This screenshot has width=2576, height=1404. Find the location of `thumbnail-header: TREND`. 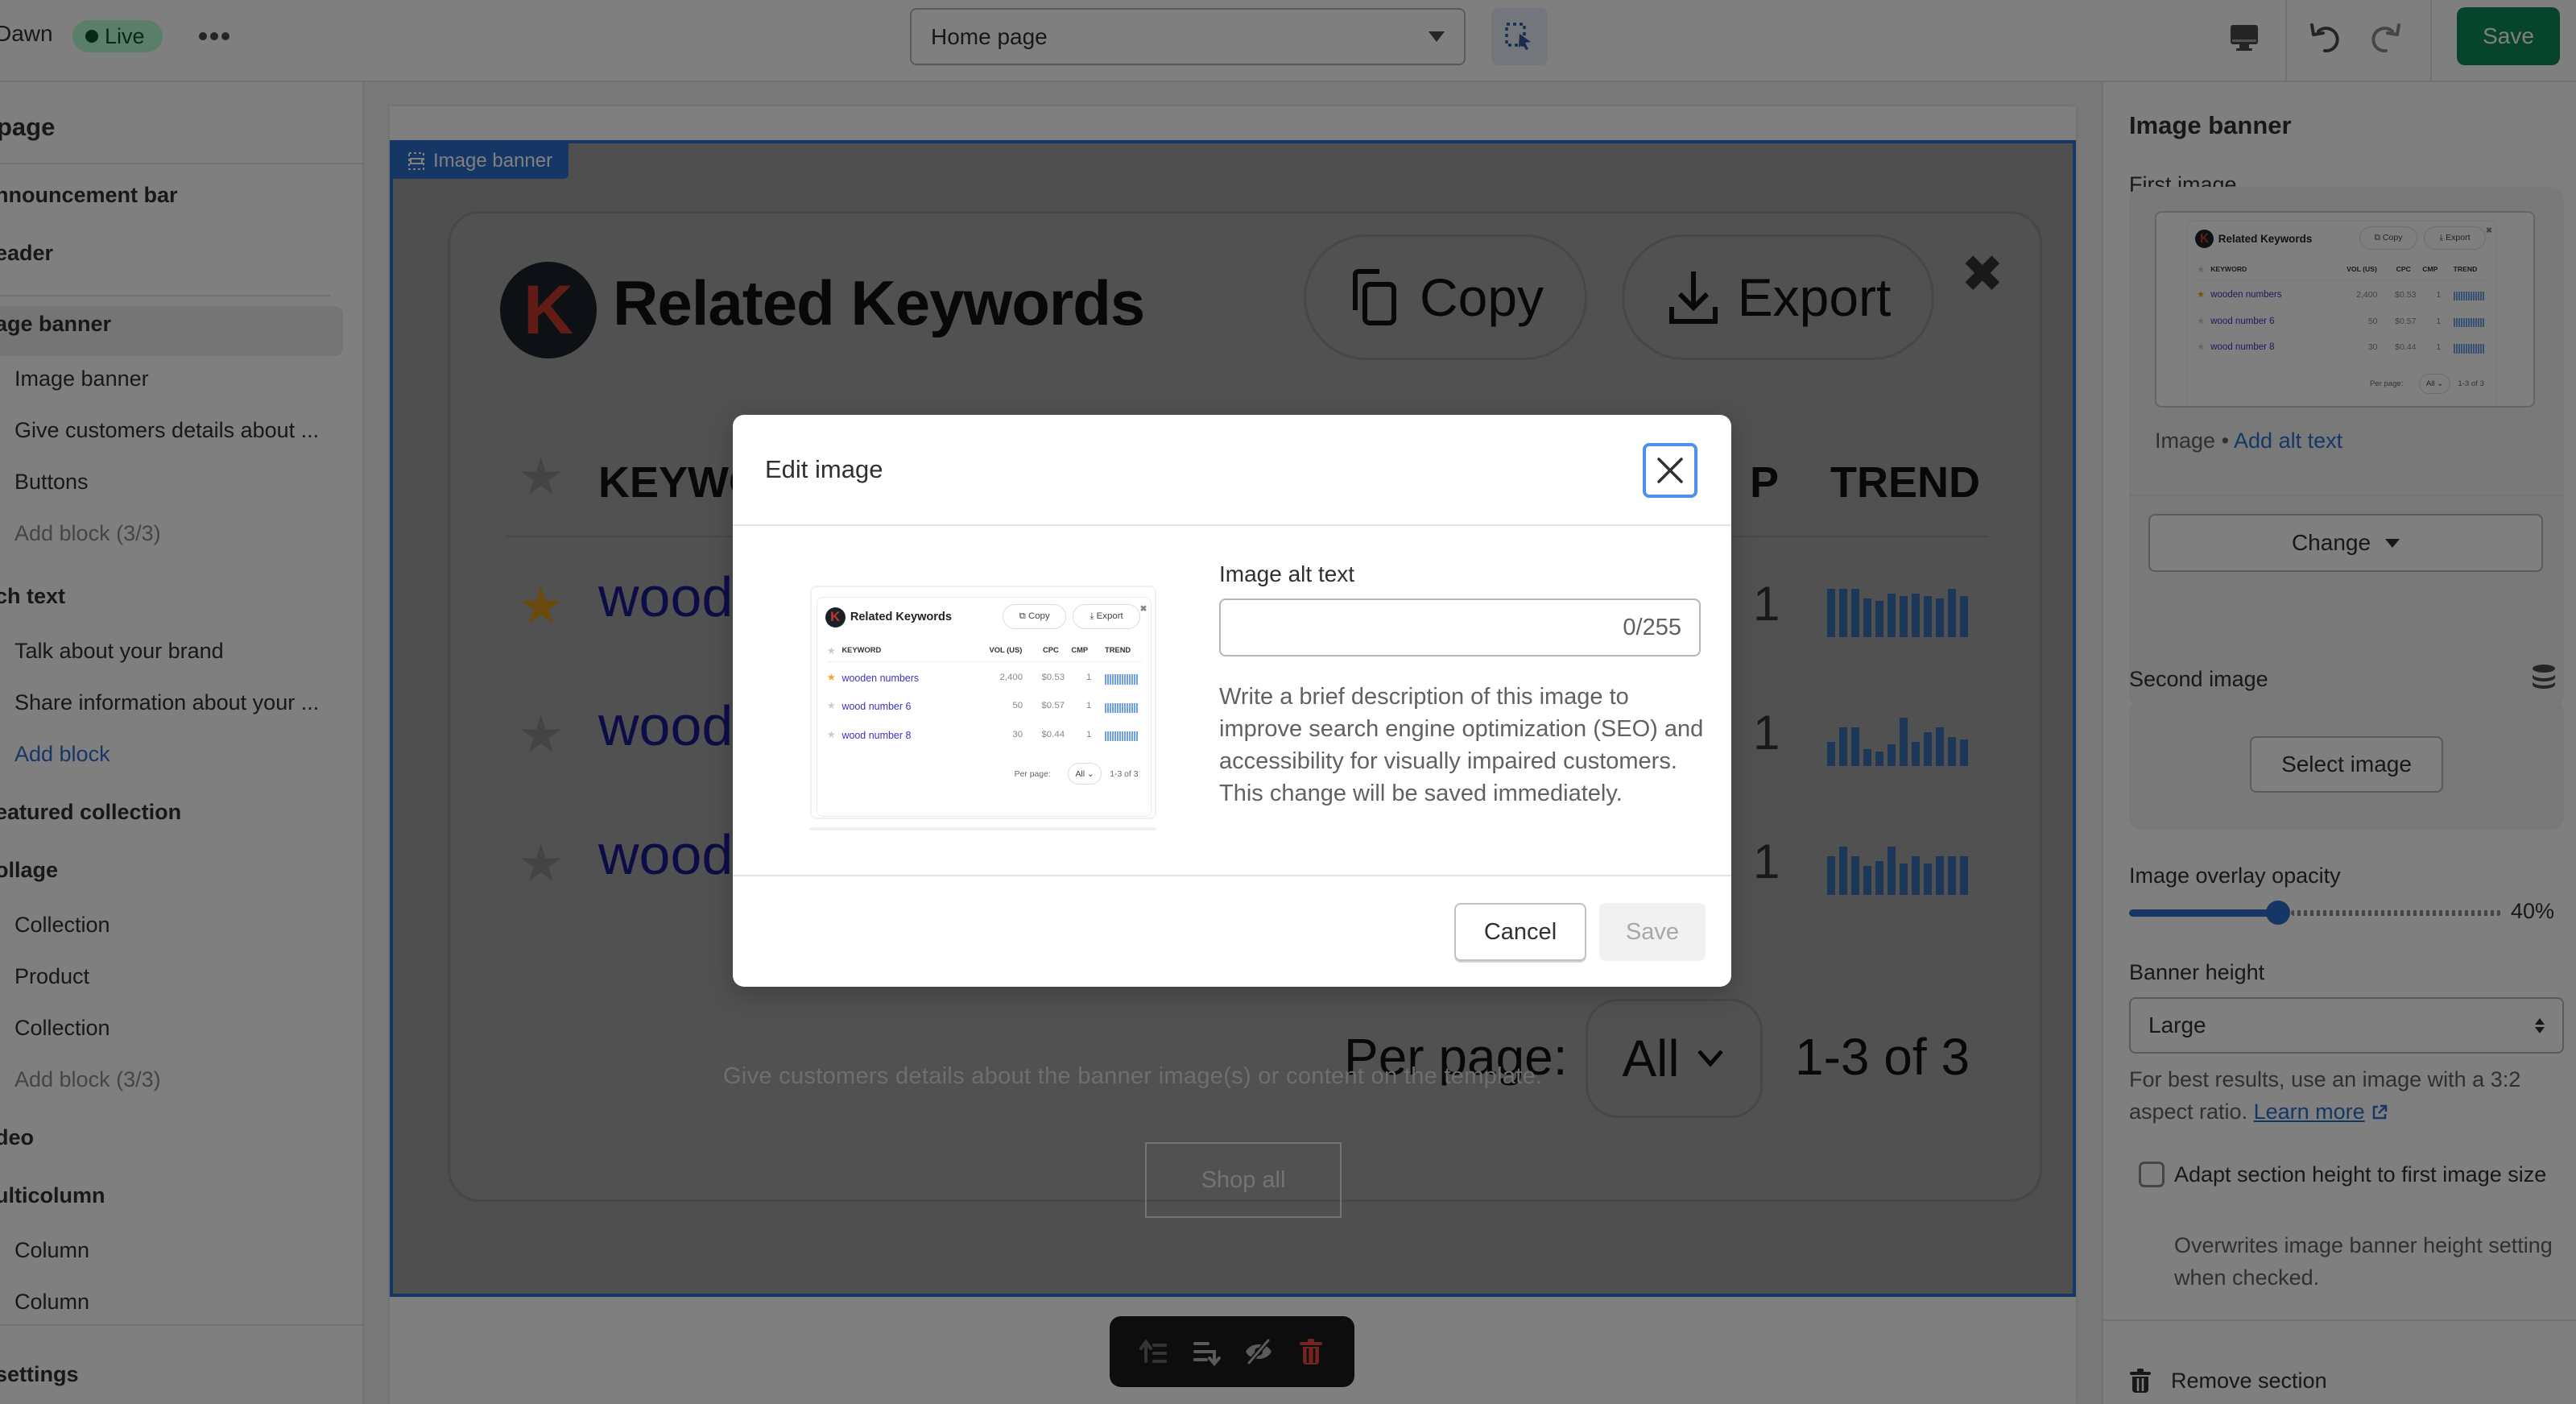

thumbnail-header: TREND is located at coordinates (1118, 649).